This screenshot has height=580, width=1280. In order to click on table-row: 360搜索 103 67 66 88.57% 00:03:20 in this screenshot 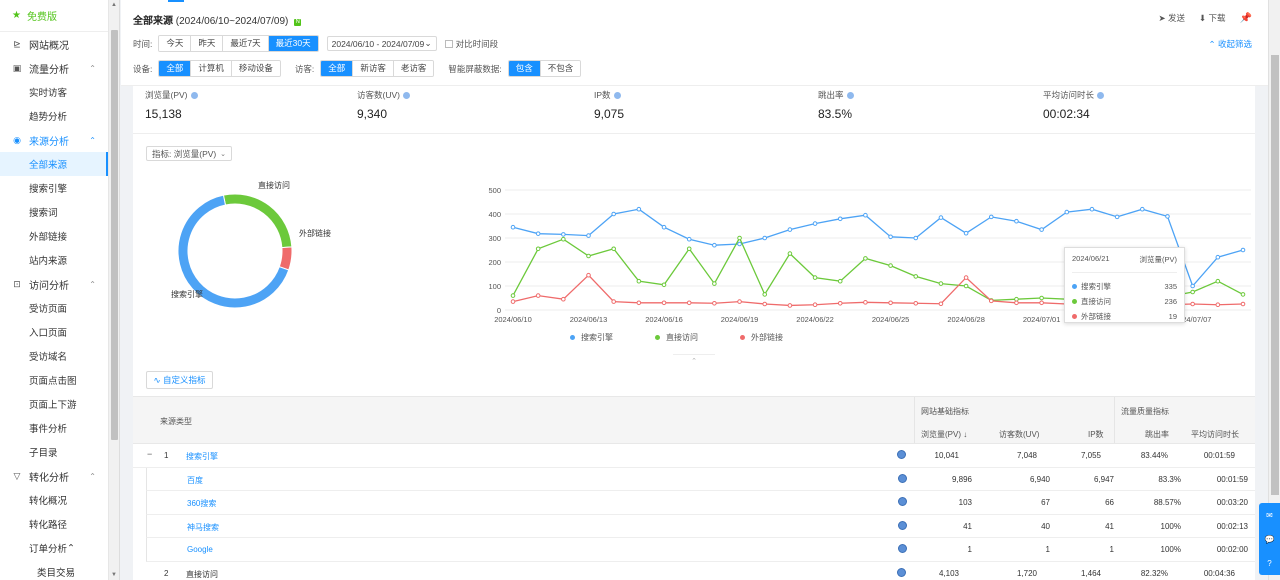, I will do `click(700, 503)`.